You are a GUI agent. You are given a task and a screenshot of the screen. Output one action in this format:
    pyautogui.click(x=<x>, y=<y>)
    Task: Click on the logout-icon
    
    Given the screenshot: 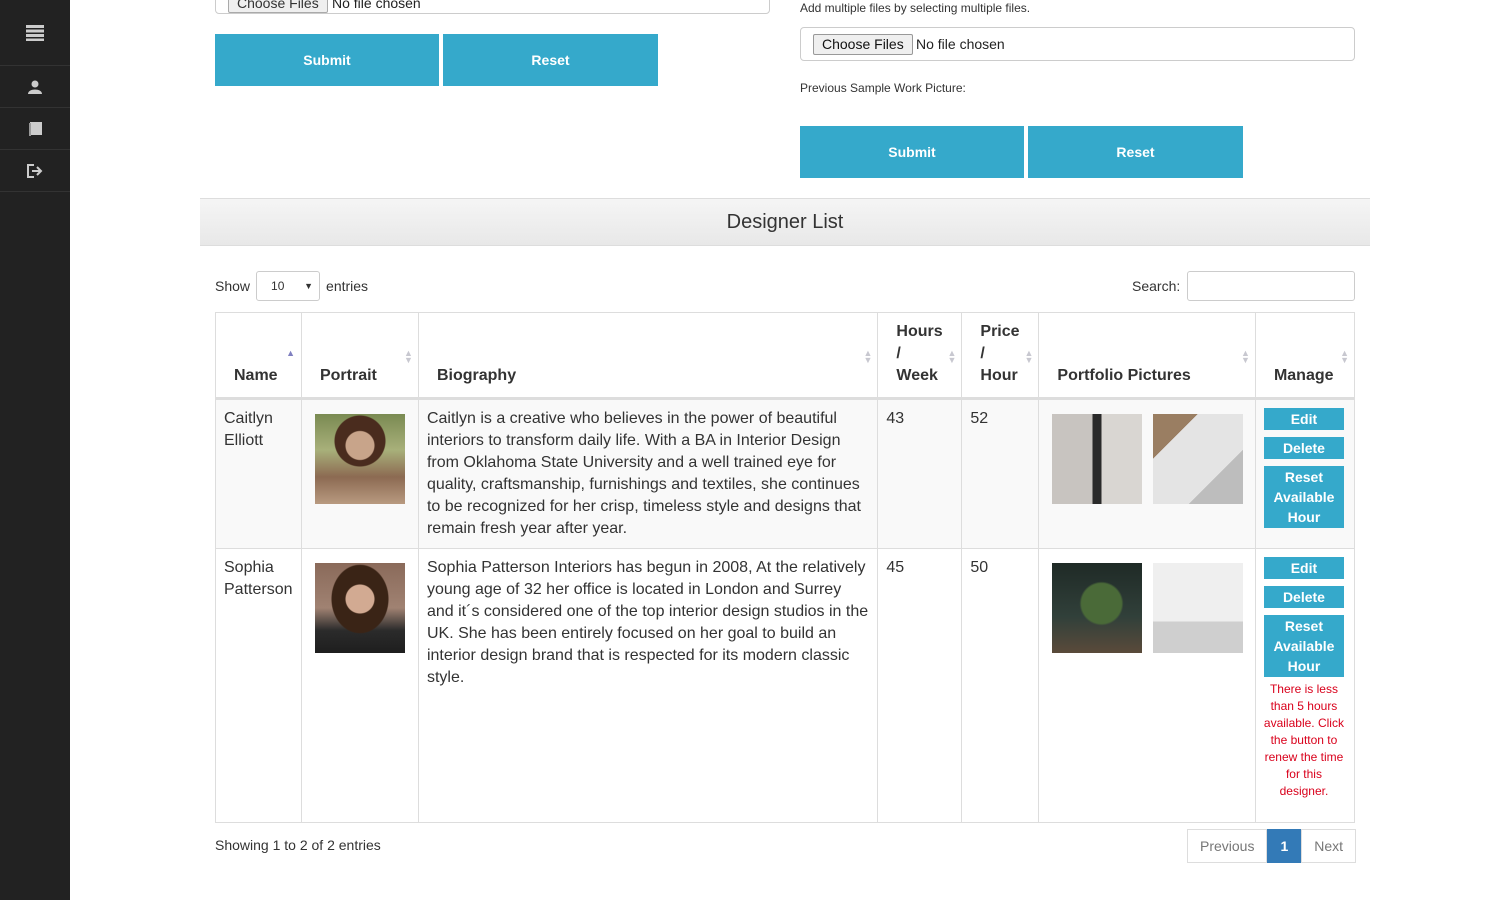 What is the action you would take?
    pyautogui.click(x=35, y=170)
    